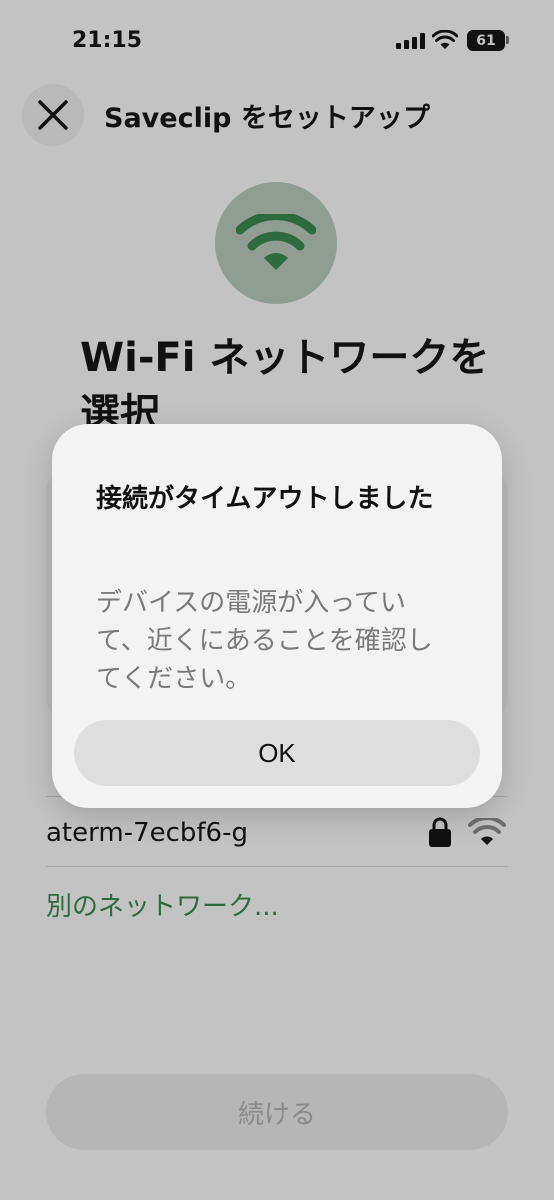 The width and height of the screenshot is (554, 1200). What do you see at coordinates (107, 40) in the screenshot?
I see `status-time: 21:15` at bounding box center [107, 40].